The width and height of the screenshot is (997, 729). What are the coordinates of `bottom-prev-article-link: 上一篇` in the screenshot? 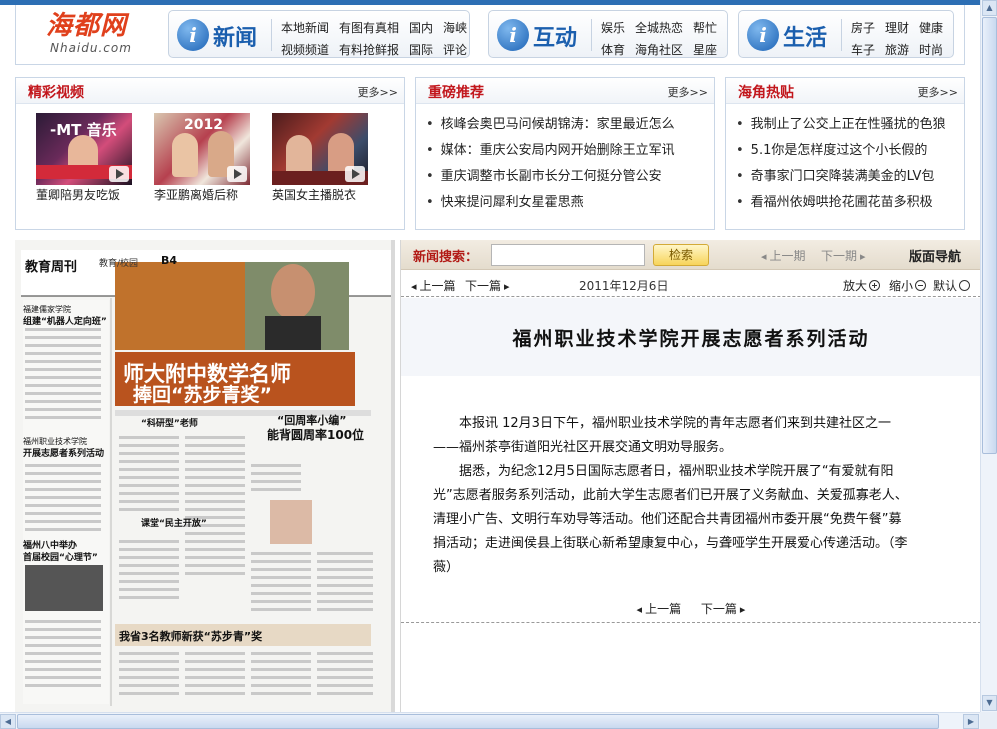 It's located at (659, 609).